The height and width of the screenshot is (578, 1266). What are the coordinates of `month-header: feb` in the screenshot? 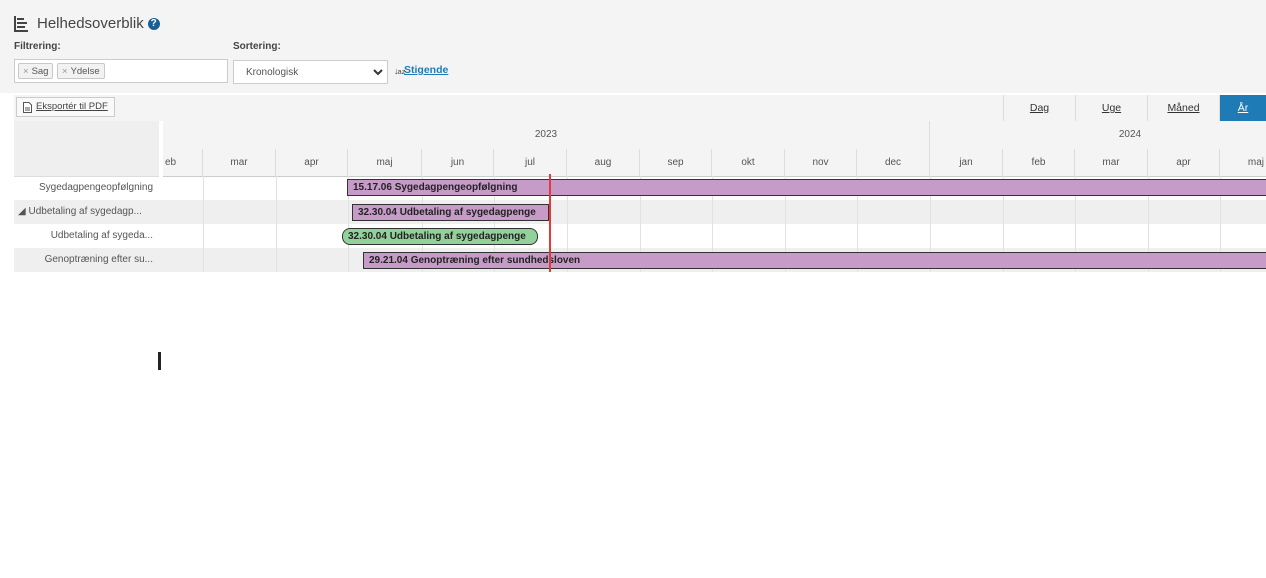 It's located at (1039, 162).